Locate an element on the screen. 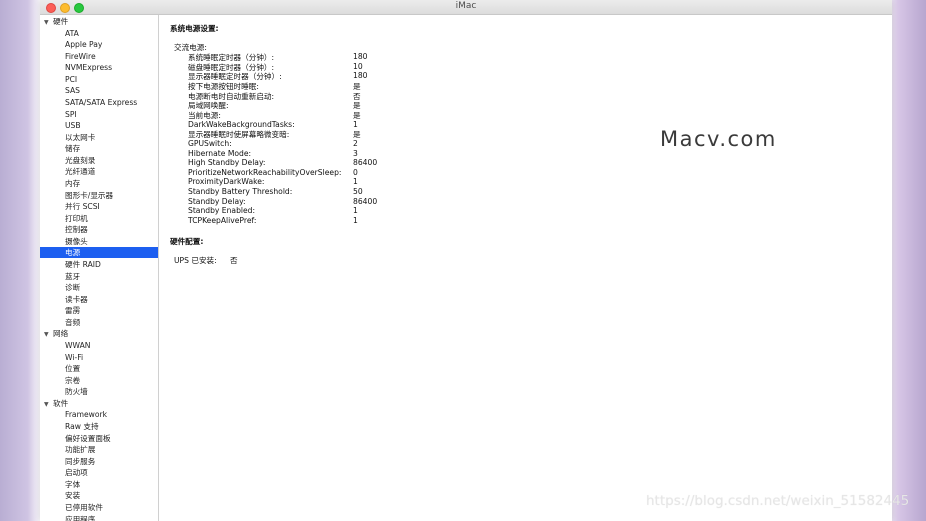 This screenshot has height=521, width=926. sidebar-item-label: Raw 支持 is located at coordinates (82, 426).